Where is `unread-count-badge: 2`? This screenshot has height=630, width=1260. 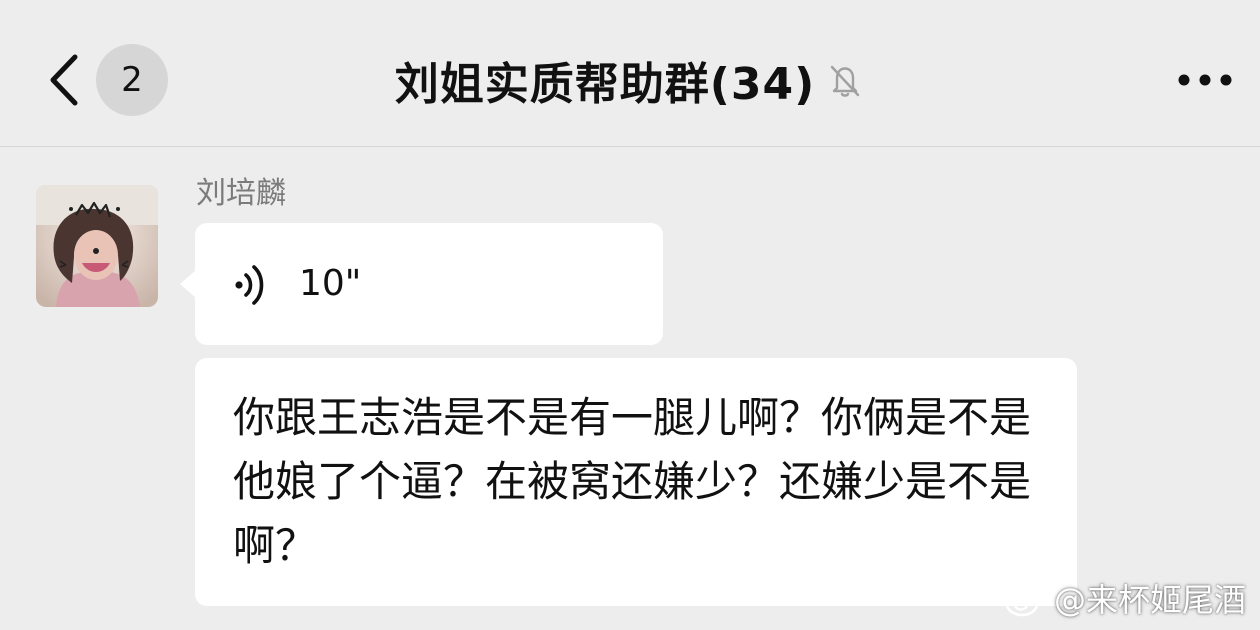 unread-count-badge: 2 is located at coordinates (132, 80).